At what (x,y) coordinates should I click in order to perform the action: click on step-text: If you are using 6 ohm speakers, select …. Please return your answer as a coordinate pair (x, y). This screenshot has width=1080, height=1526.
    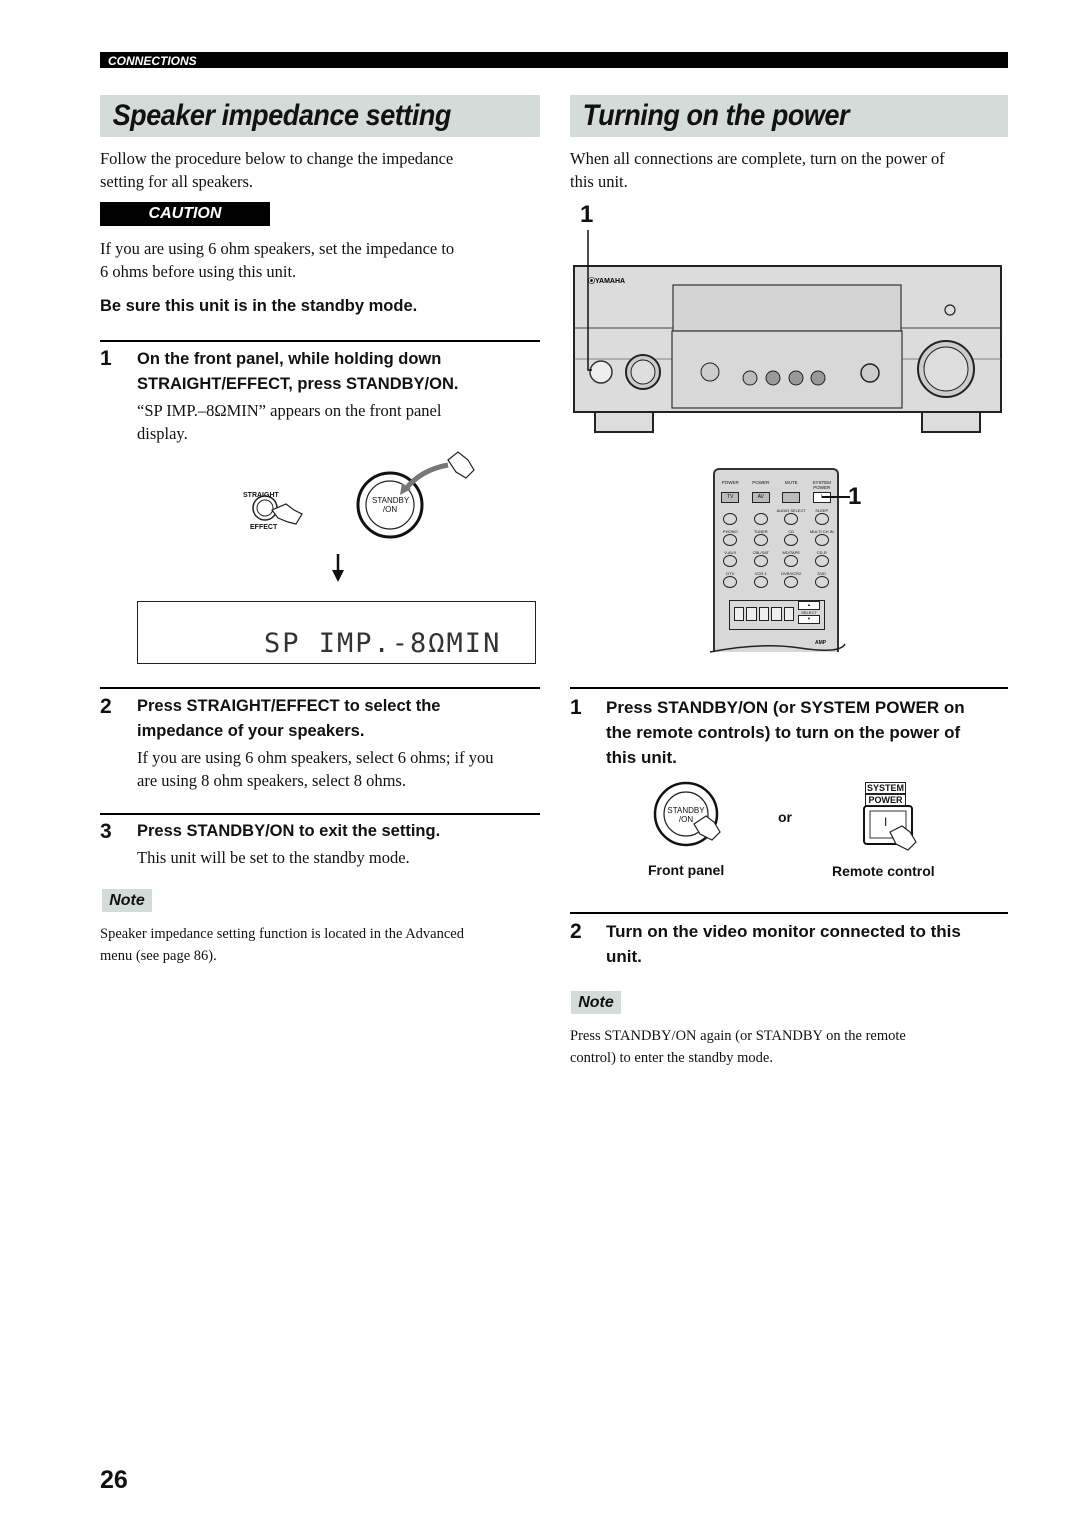
    Looking at the image, I should click on (315, 769).